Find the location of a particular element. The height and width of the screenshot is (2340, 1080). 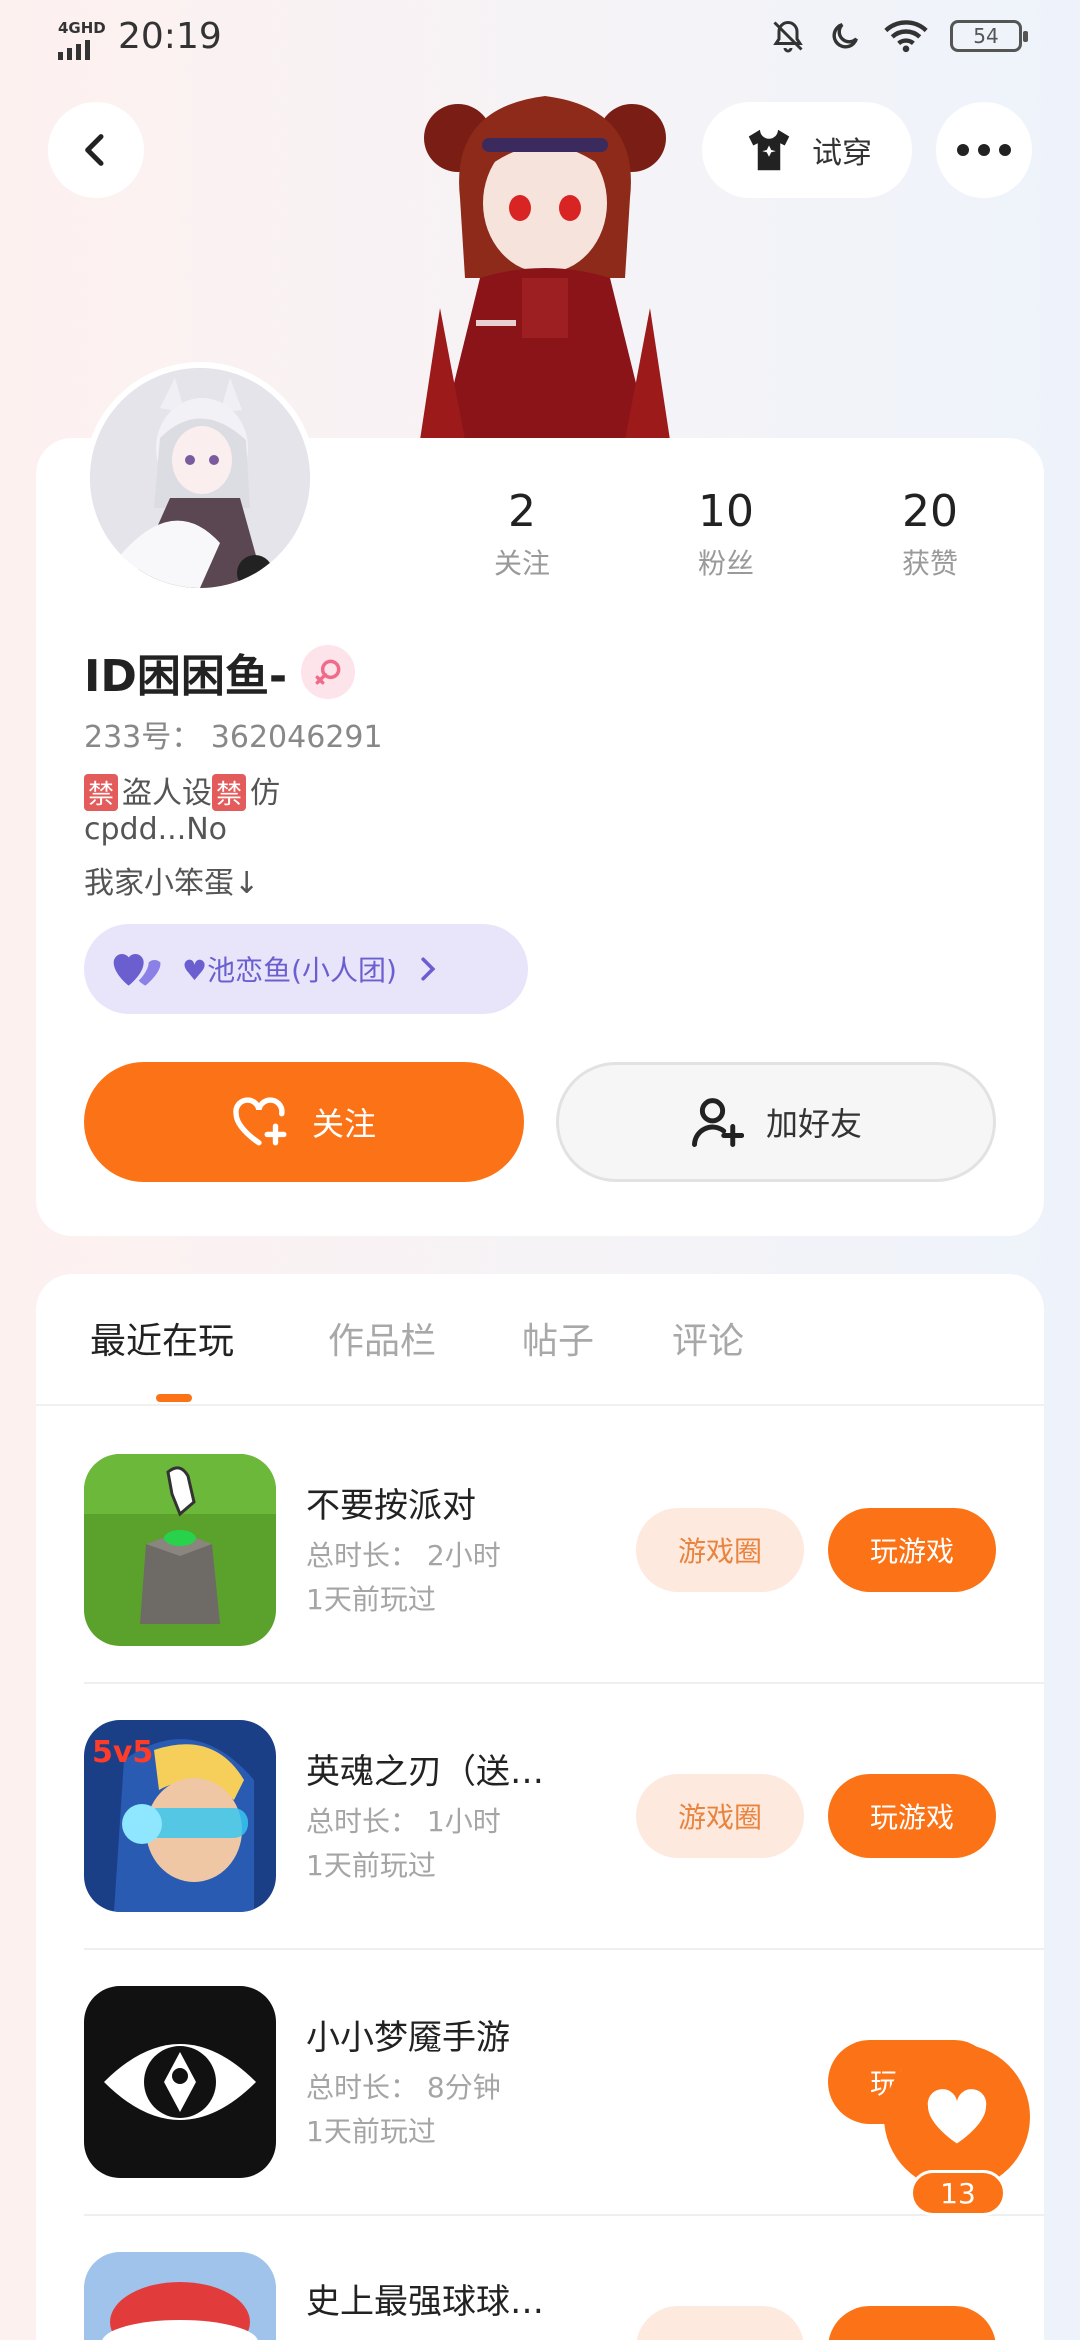

avatar is located at coordinates (200, 478).